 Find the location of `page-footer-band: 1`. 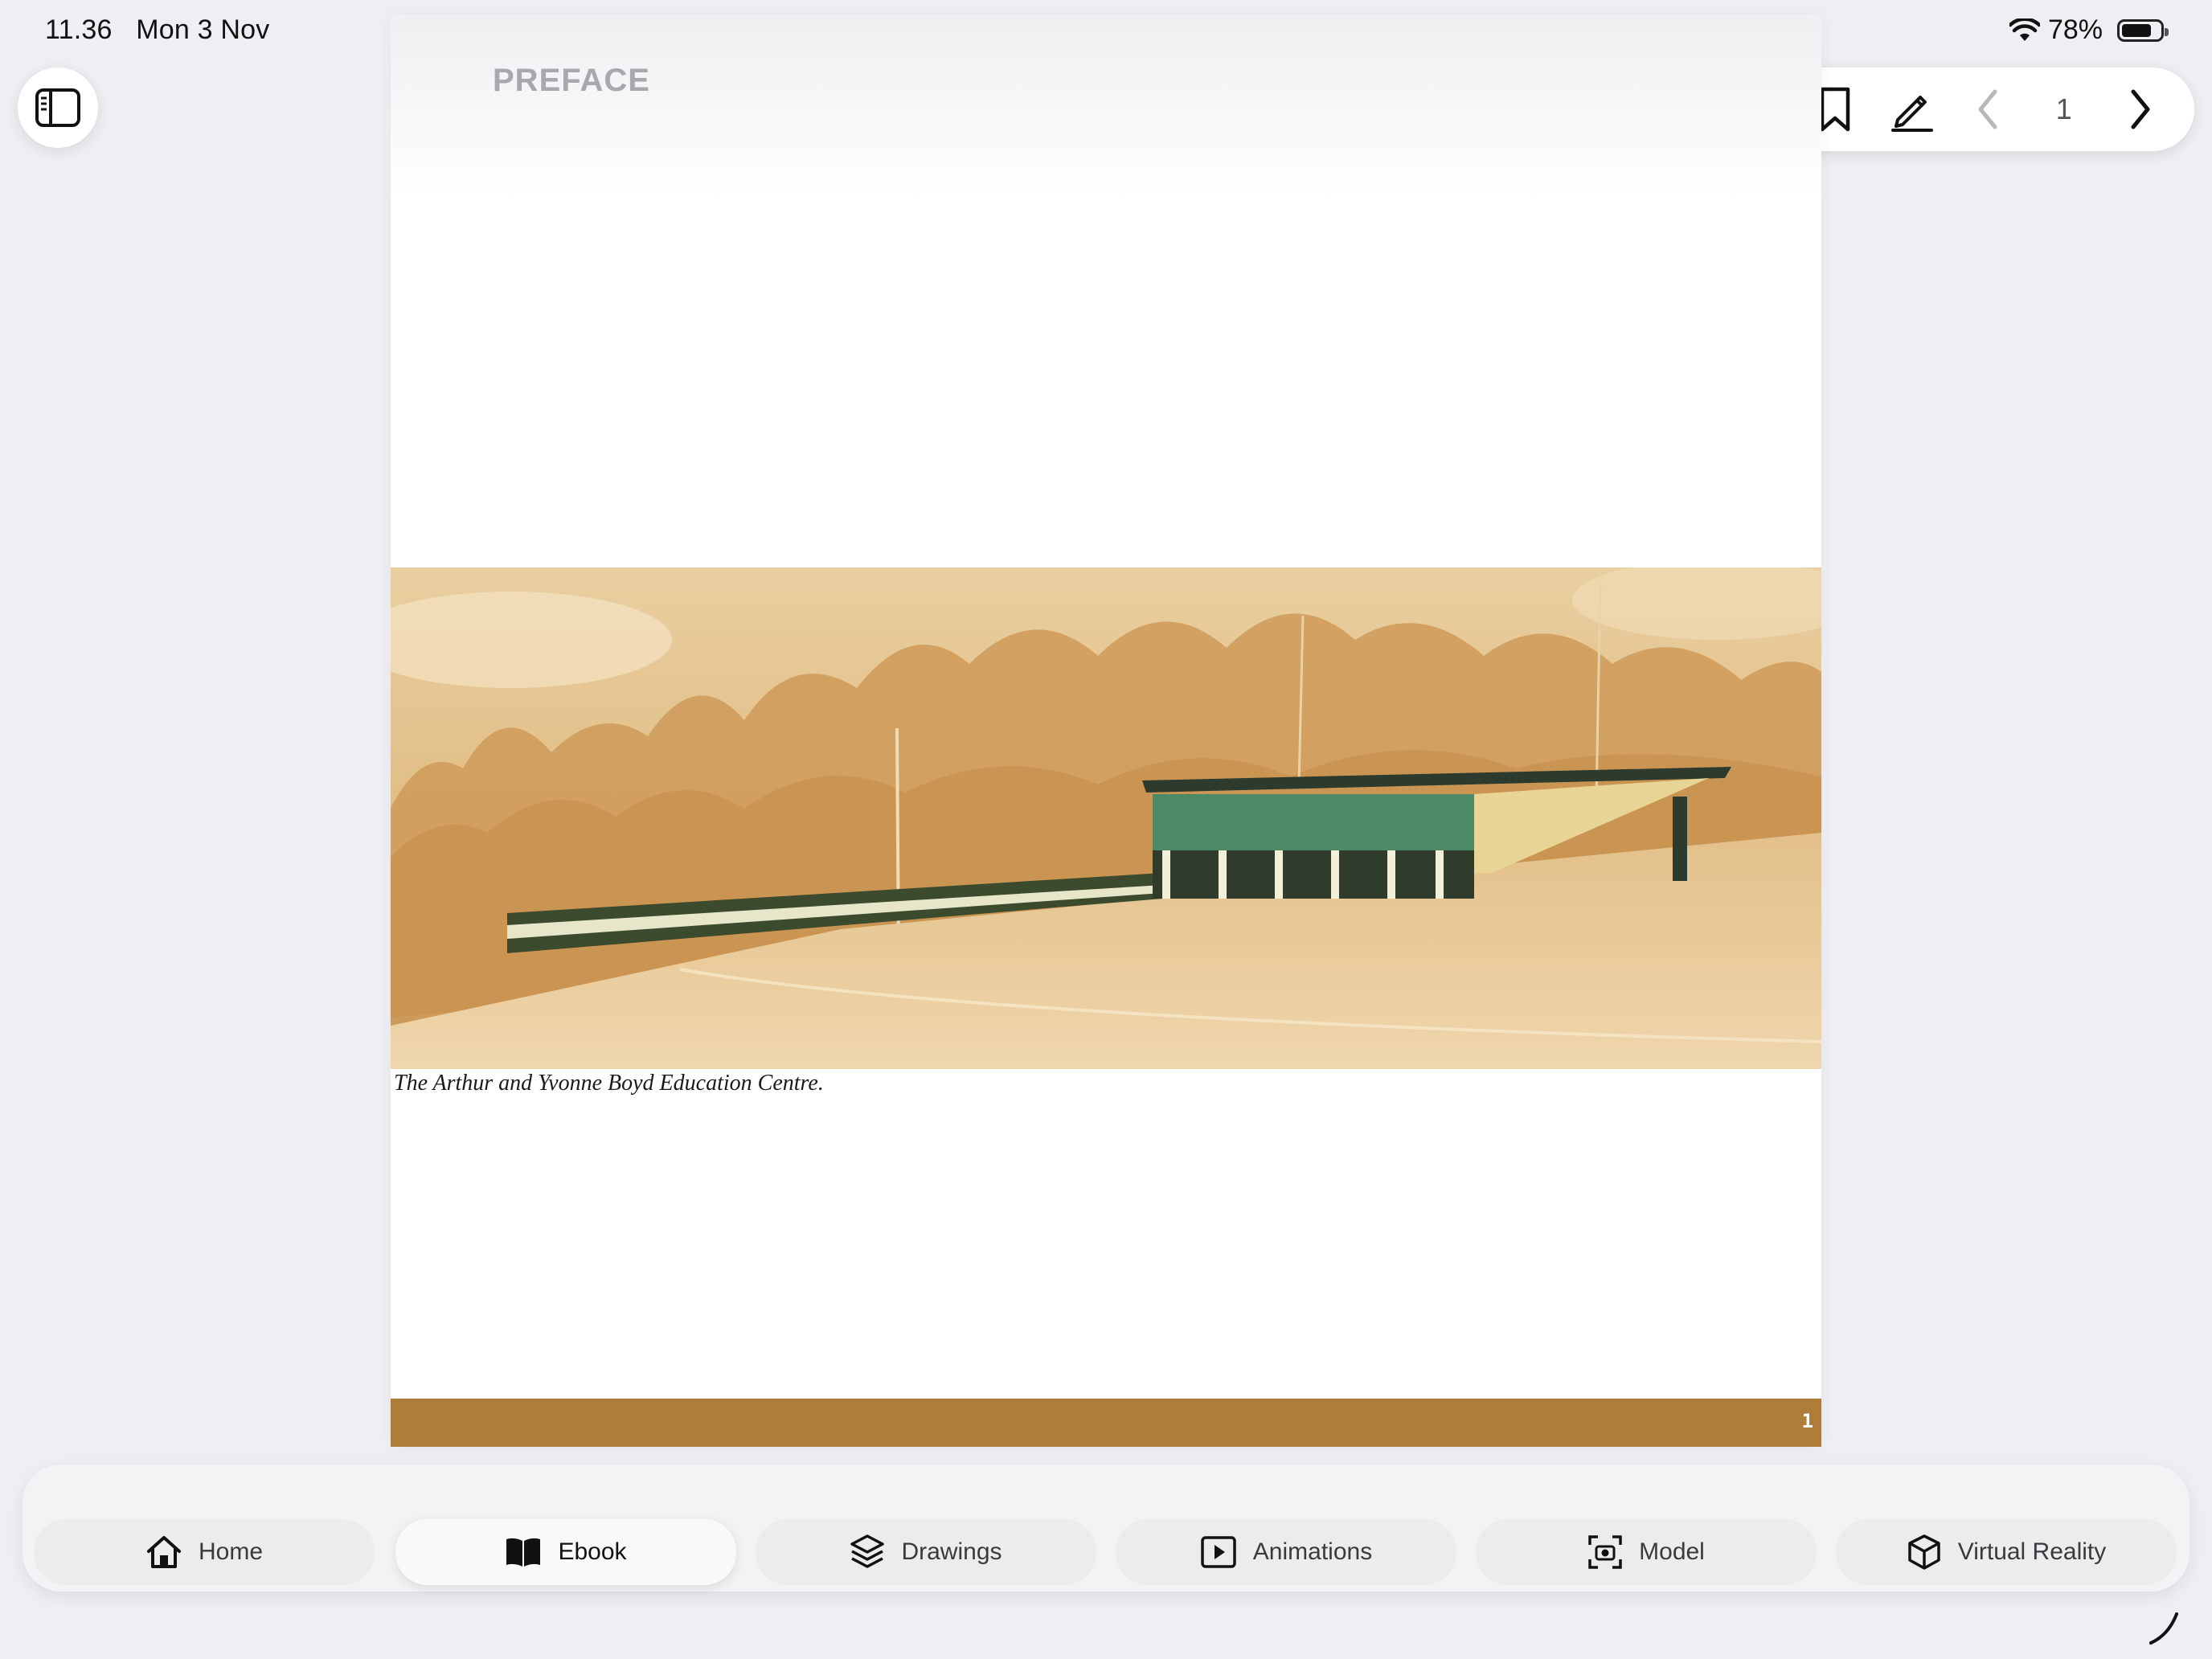

page-footer-band: 1 is located at coordinates (1106, 1423).